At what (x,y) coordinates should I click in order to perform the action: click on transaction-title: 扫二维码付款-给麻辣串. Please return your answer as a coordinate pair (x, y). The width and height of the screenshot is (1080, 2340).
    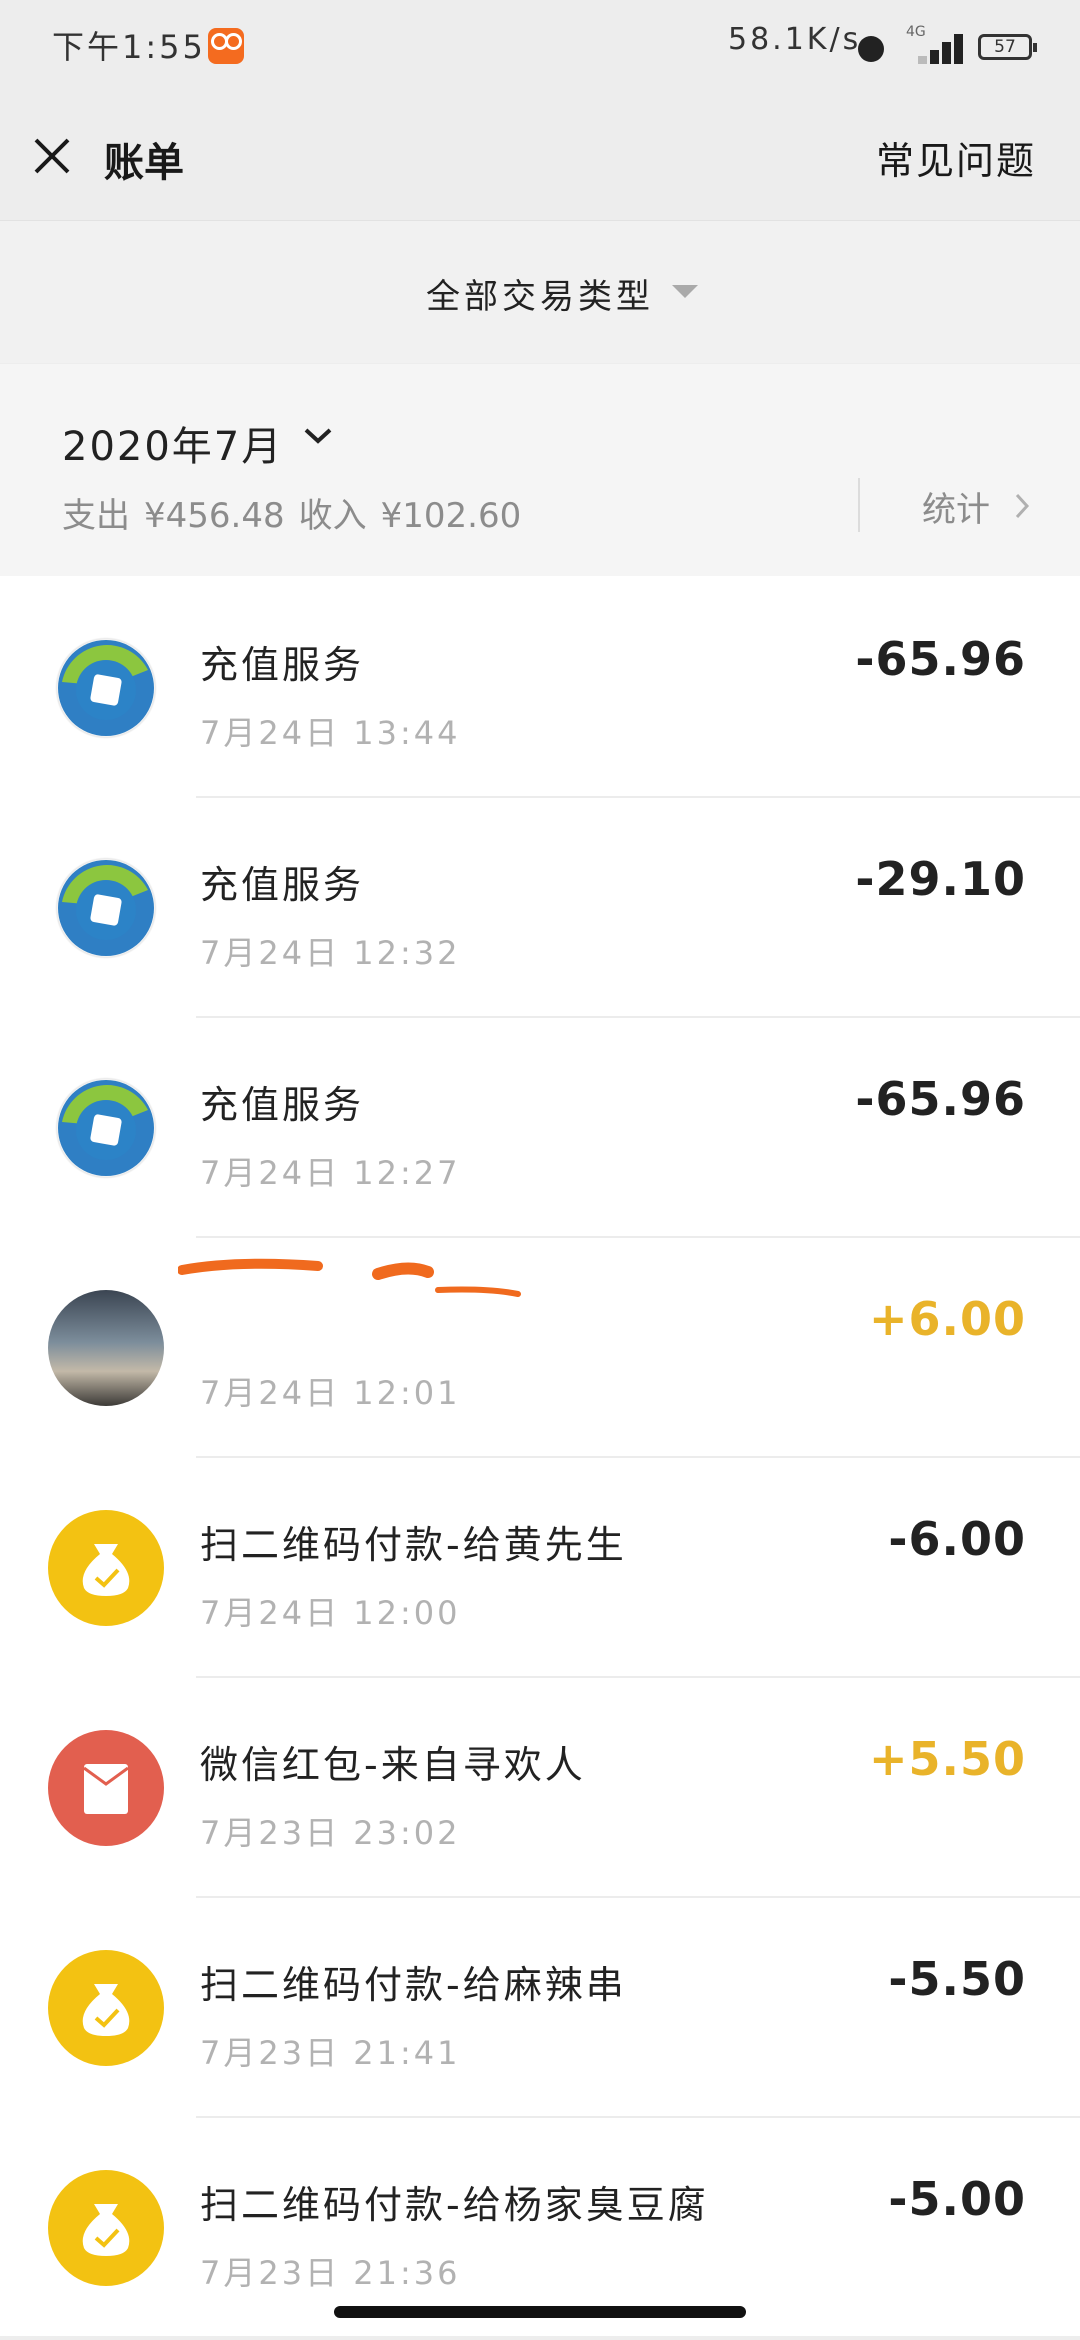
    Looking at the image, I should click on (413, 1985).